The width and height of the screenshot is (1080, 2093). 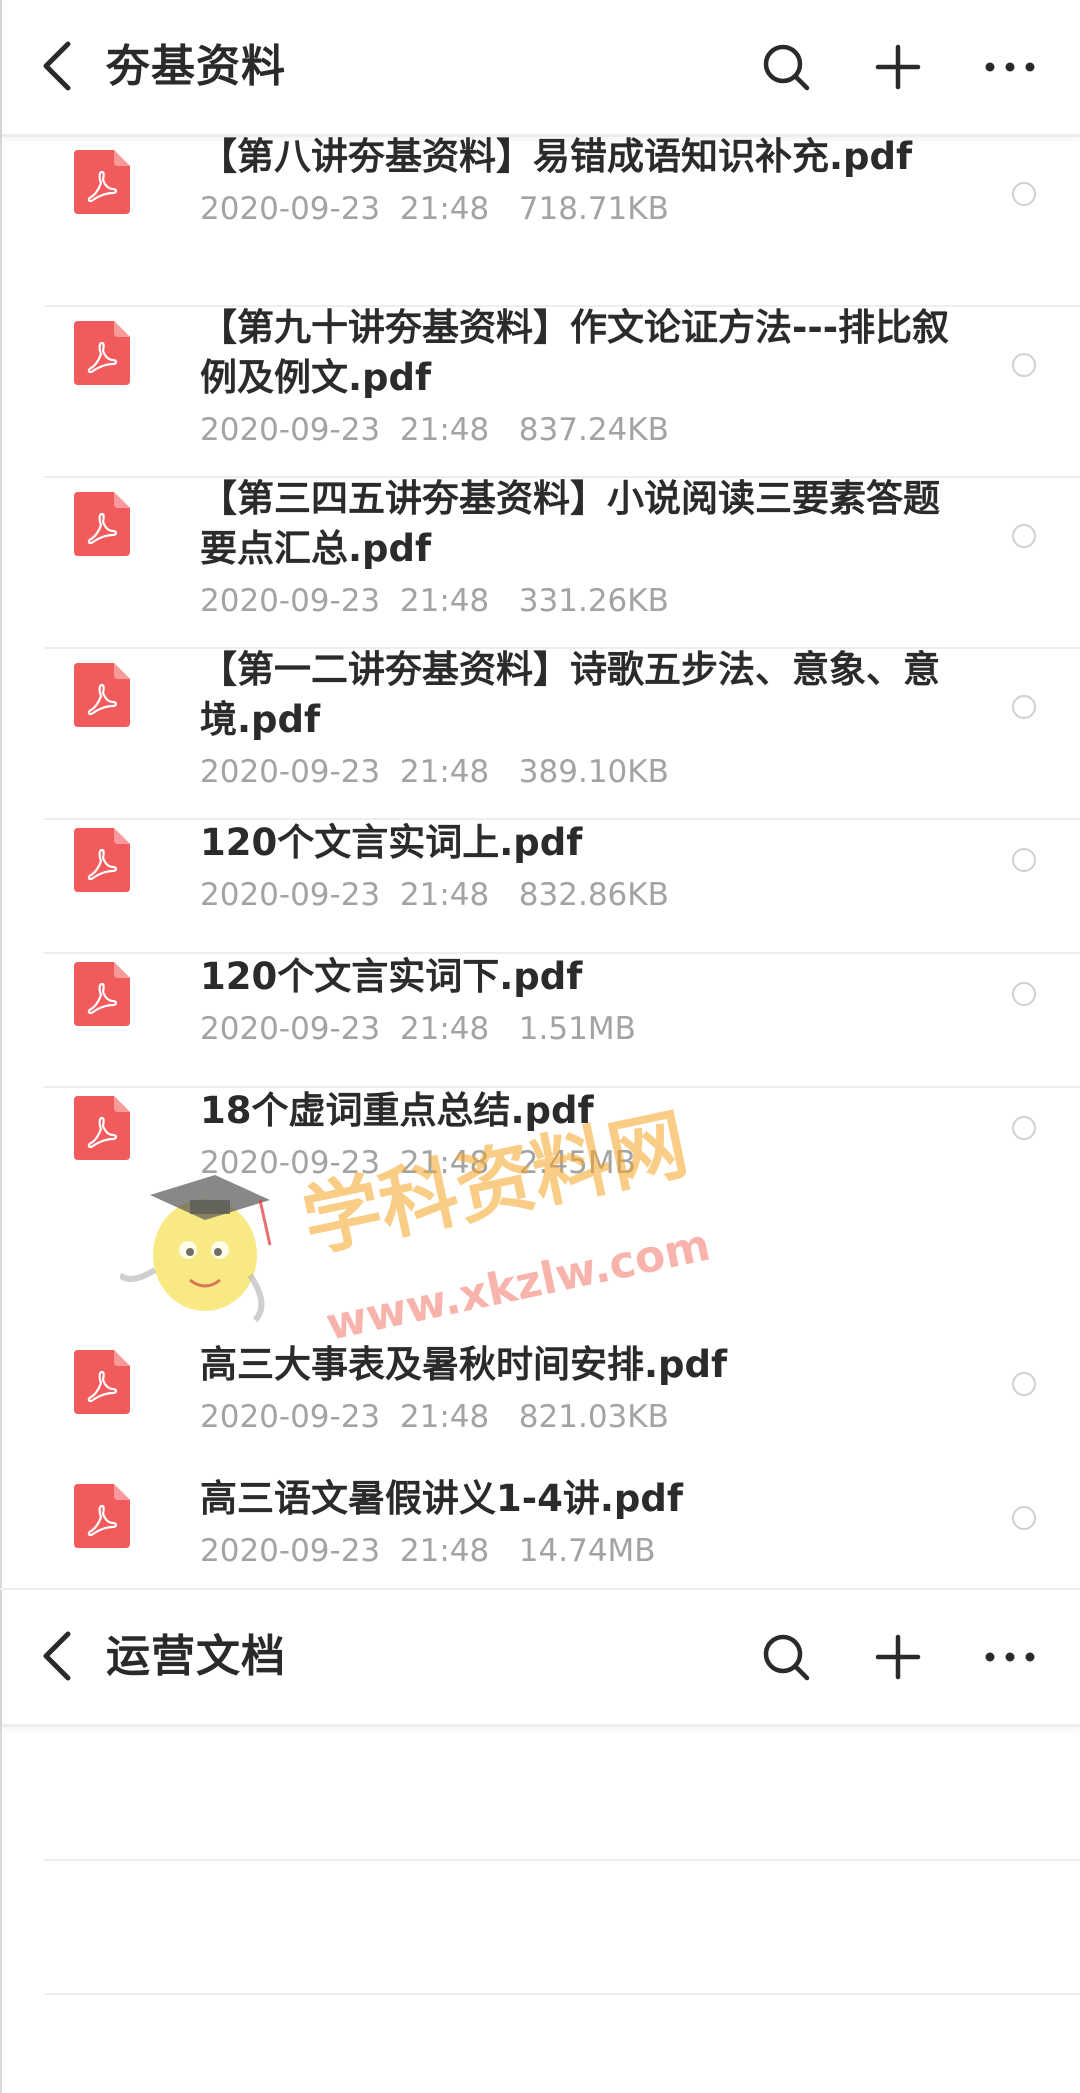 I want to click on file-meta: 2020-09-23 21:48 389.10KB, so click(x=585, y=772).